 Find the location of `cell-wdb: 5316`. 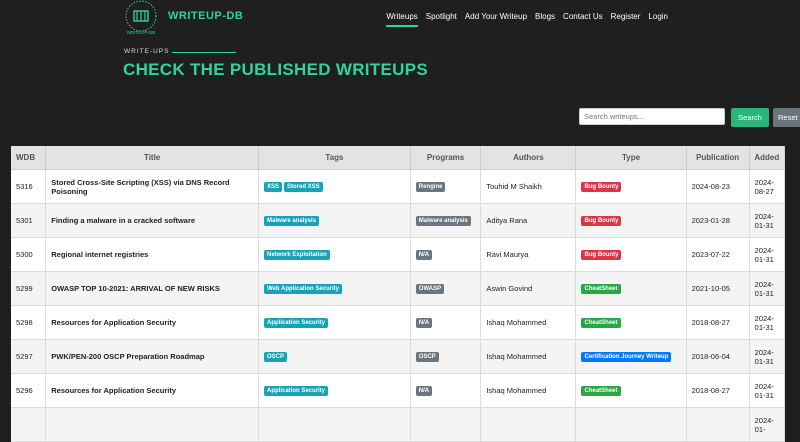

cell-wdb: 5316 is located at coordinates (29, 186).